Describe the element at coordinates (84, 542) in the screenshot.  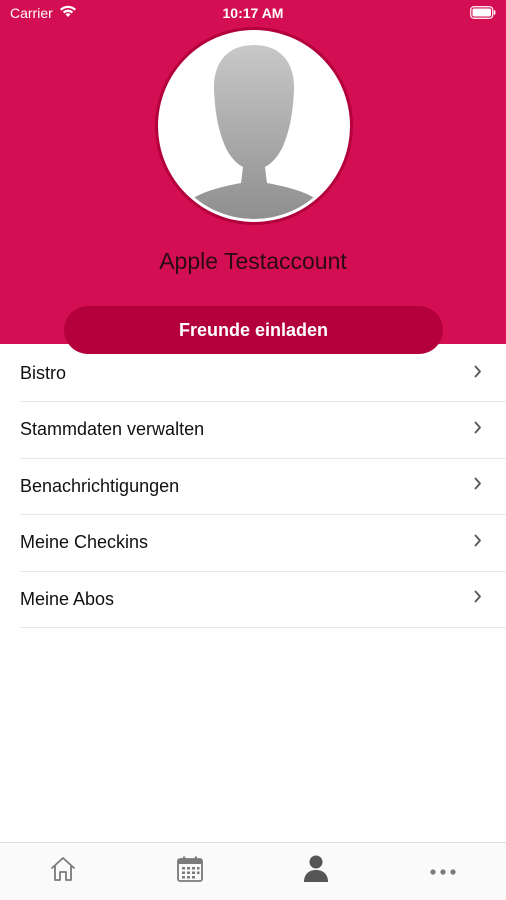
I see `menu-item-label: Meine Checkins` at that location.